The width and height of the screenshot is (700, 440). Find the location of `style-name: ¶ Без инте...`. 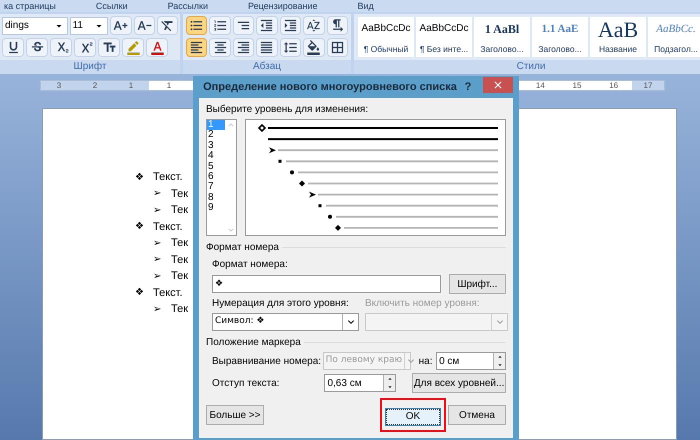

style-name: ¶ Без инте... is located at coordinates (444, 49).